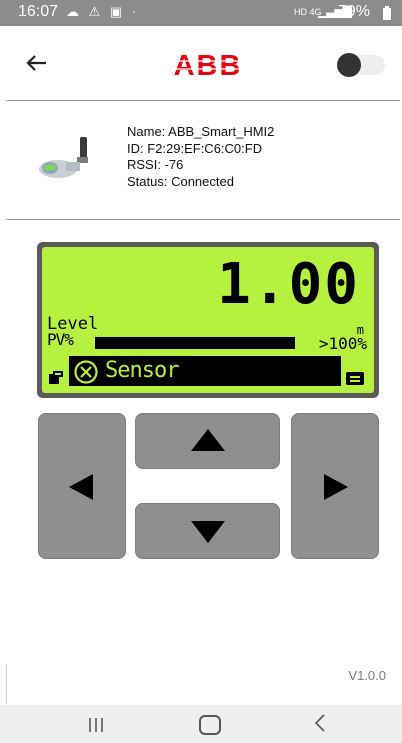 This screenshot has height=743, width=402. I want to click on key-up-button, so click(207, 441).